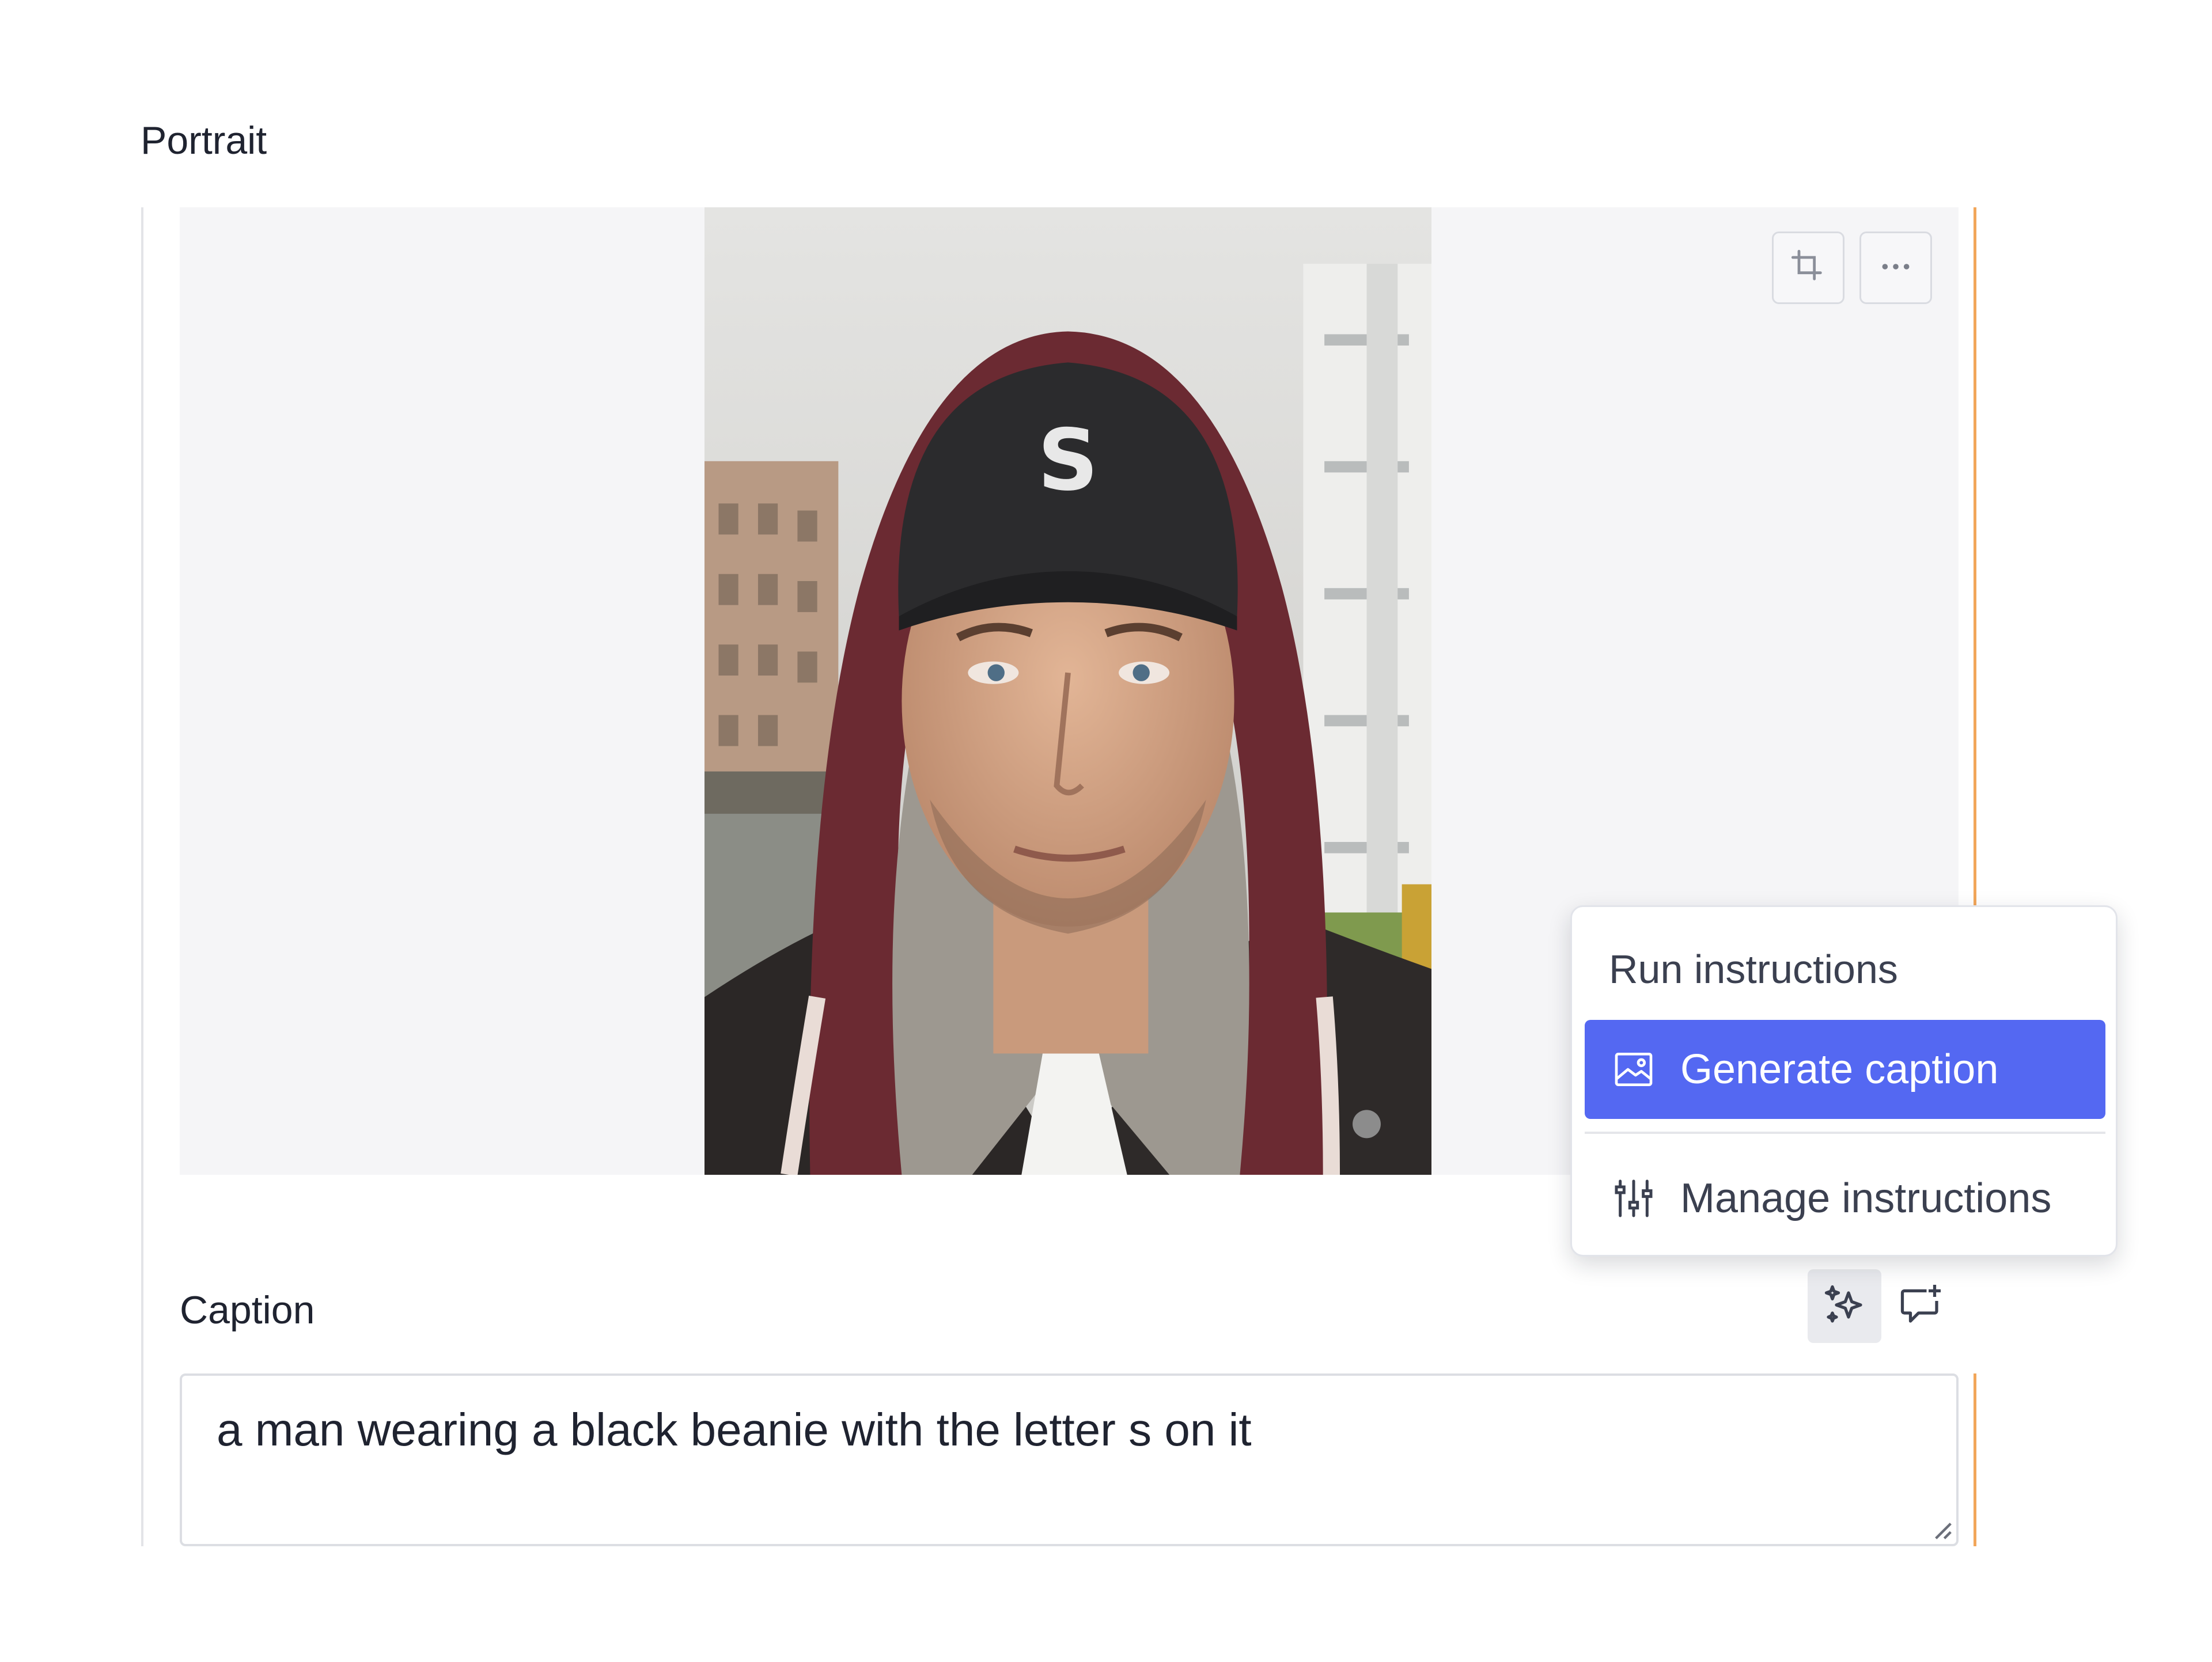 This screenshot has height=1662, width=2212. Describe the element at coordinates (142, 876) in the screenshot. I see `field-group-rule` at that location.